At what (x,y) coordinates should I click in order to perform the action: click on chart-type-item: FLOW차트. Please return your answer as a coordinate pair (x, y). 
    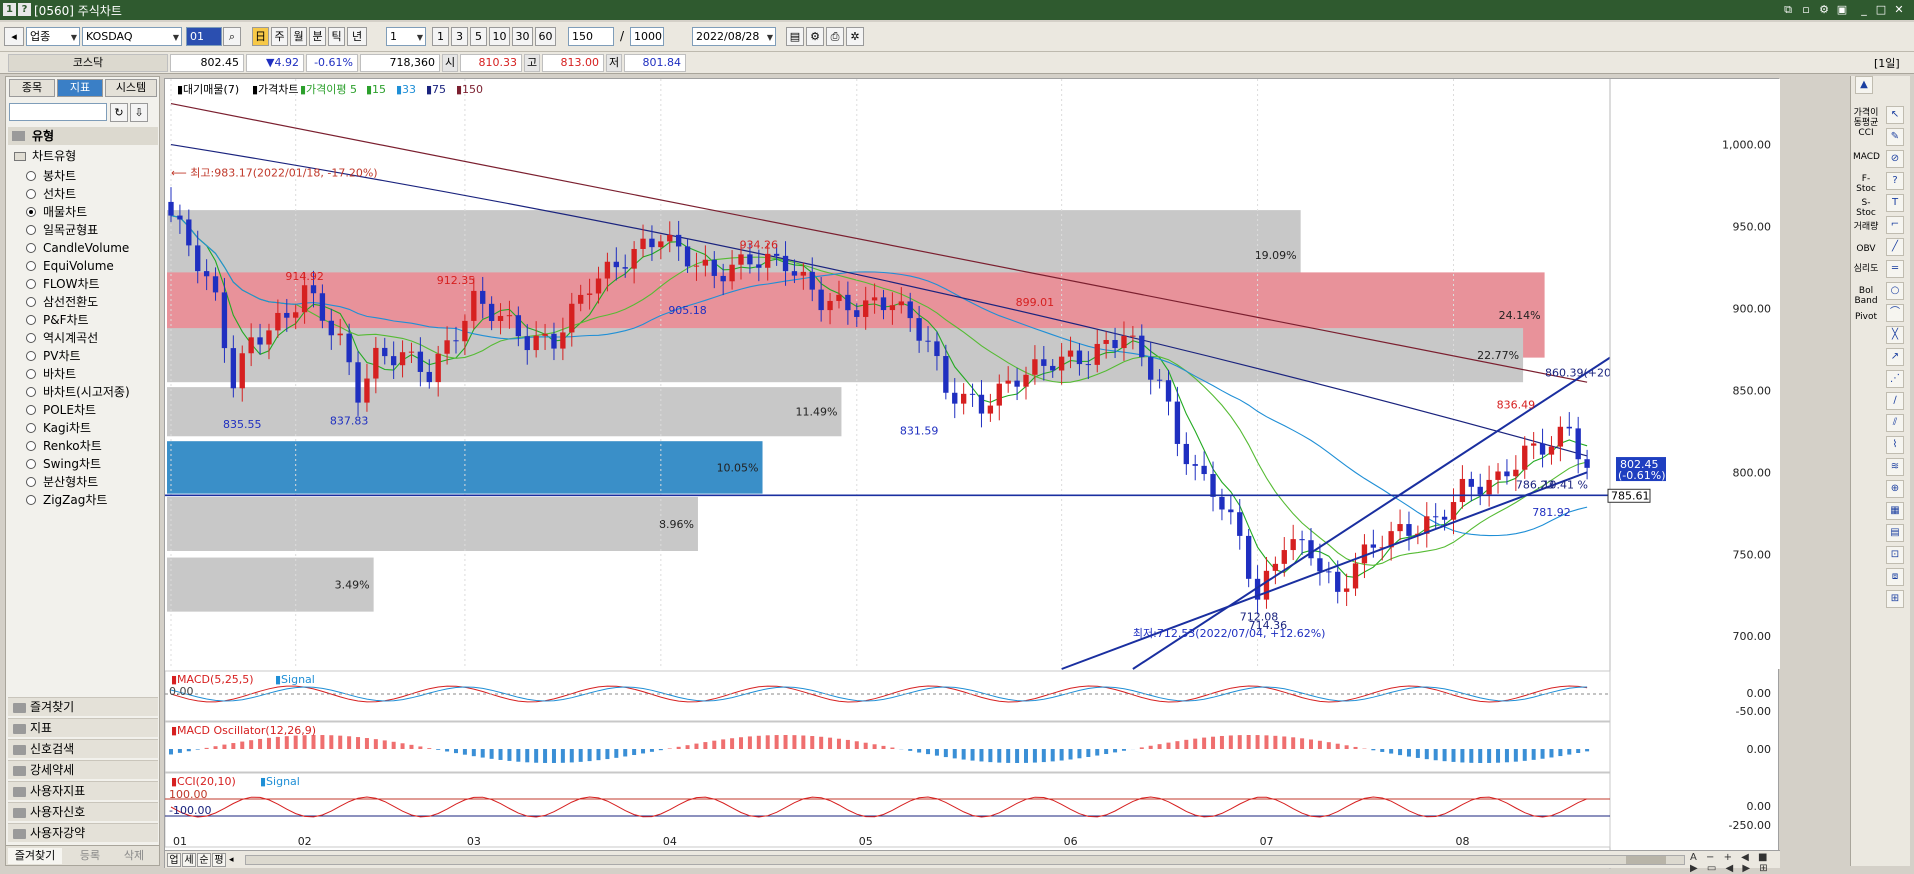
    Looking at the image, I should click on (63, 284).